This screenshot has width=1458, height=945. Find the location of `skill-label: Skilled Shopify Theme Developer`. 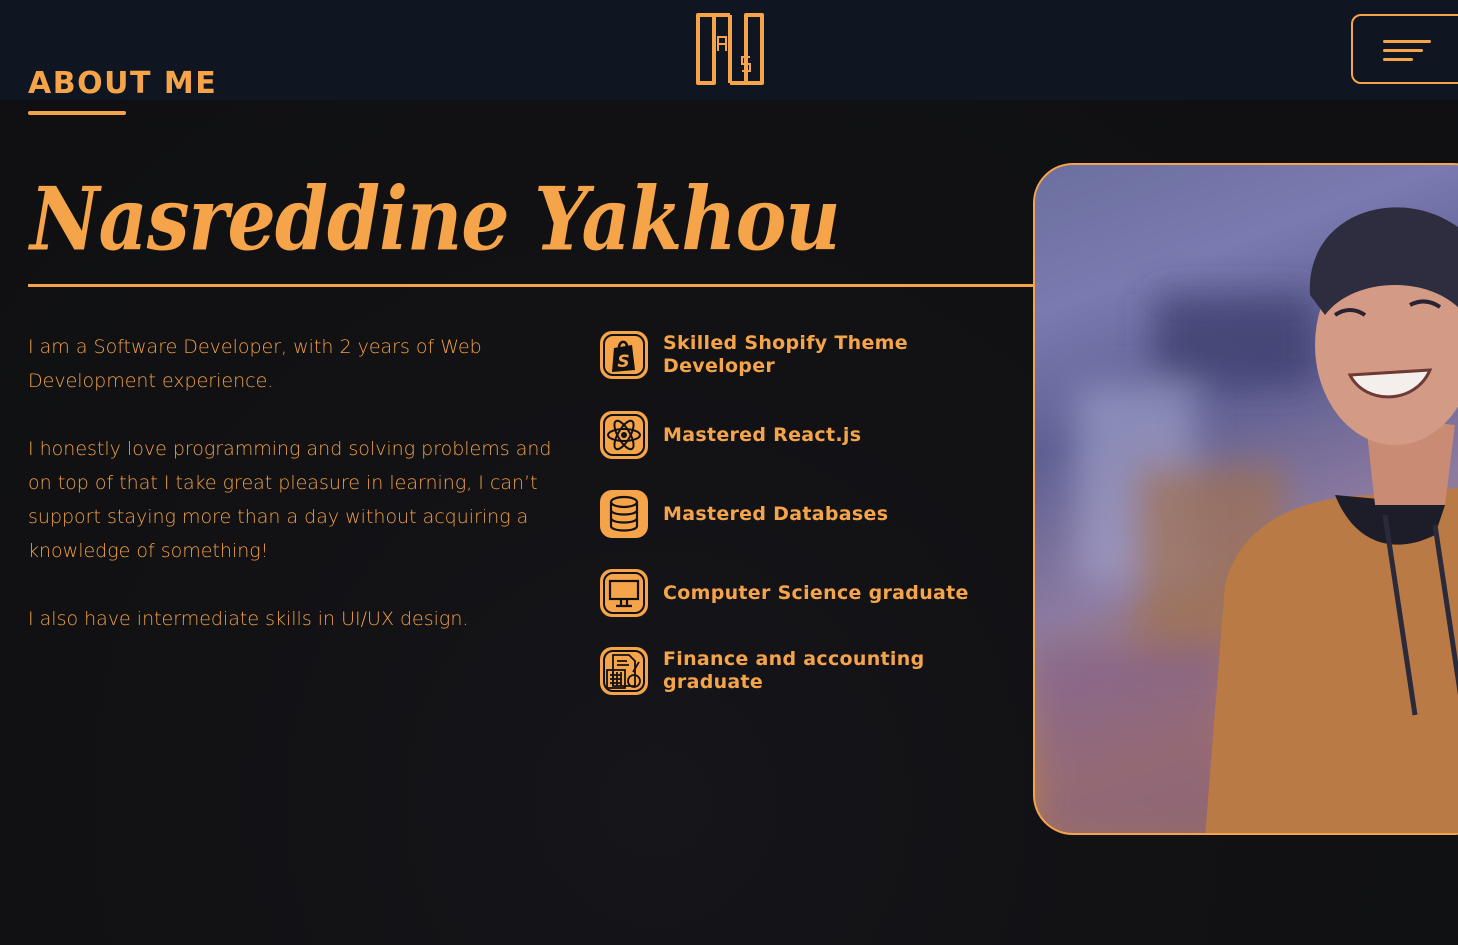

skill-label: Skilled Shopify Theme Developer is located at coordinates (785, 354).